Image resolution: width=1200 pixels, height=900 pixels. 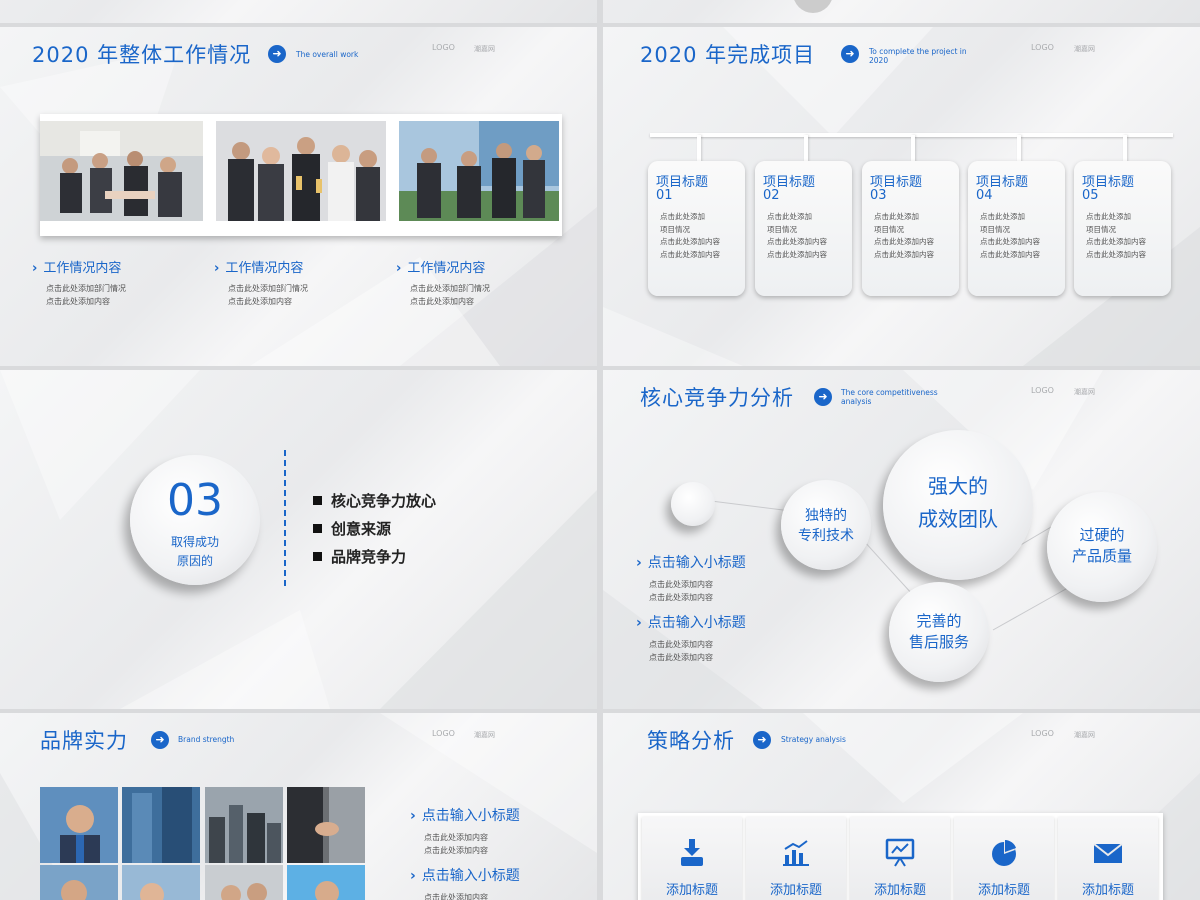 I want to click on city-skyline-photo, so click(x=244, y=825).